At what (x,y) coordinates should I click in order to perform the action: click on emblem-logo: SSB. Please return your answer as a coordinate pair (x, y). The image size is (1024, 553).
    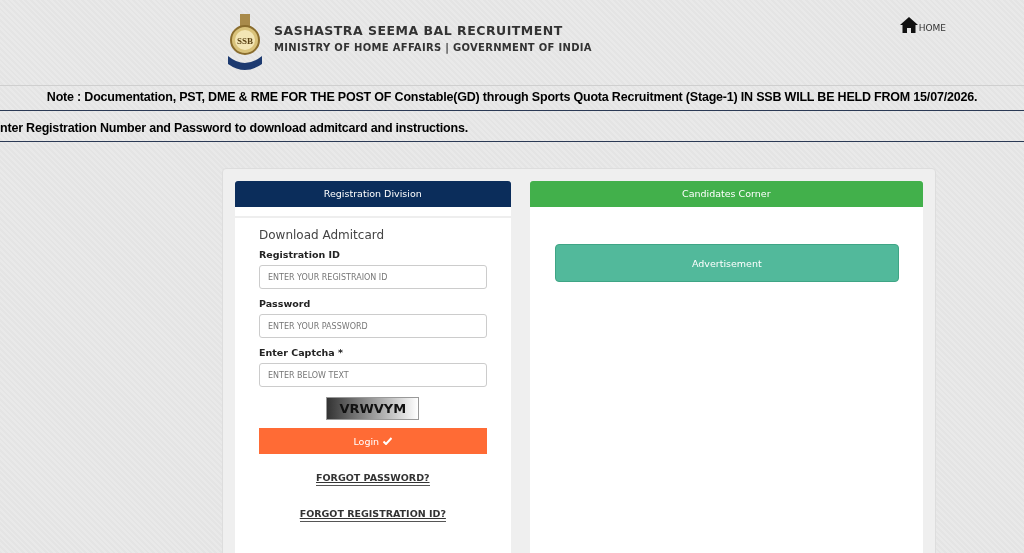
    Looking at the image, I should click on (245, 42).